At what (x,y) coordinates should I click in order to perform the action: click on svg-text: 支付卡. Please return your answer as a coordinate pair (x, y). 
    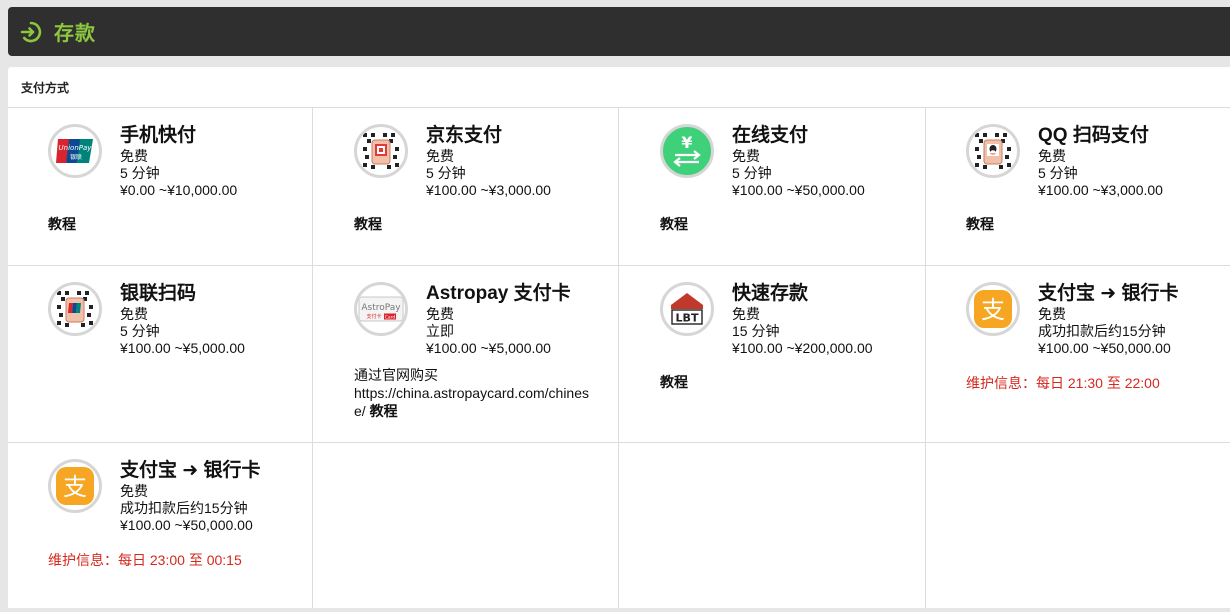
    Looking at the image, I should click on (373, 316).